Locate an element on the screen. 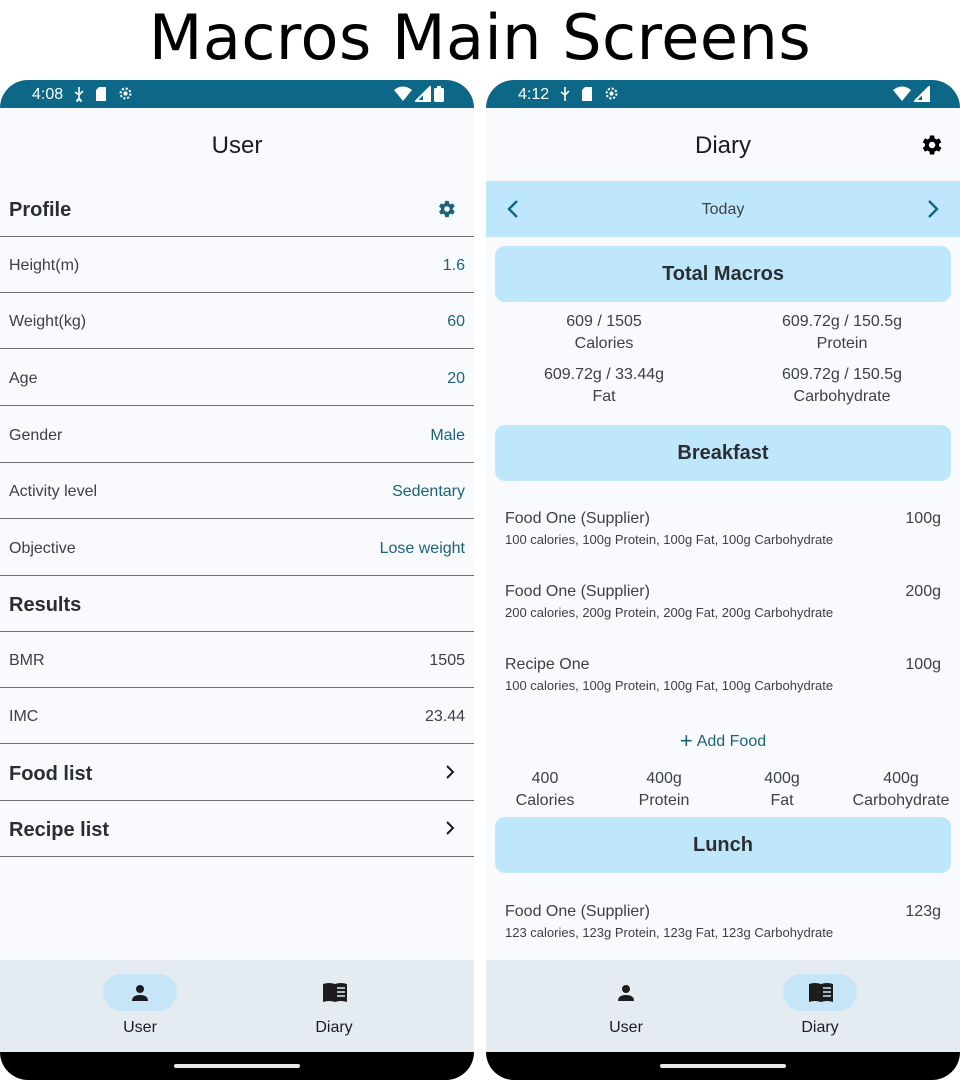 This screenshot has width=960, height=1080. add-food-label: Add Food is located at coordinates (731, 741).